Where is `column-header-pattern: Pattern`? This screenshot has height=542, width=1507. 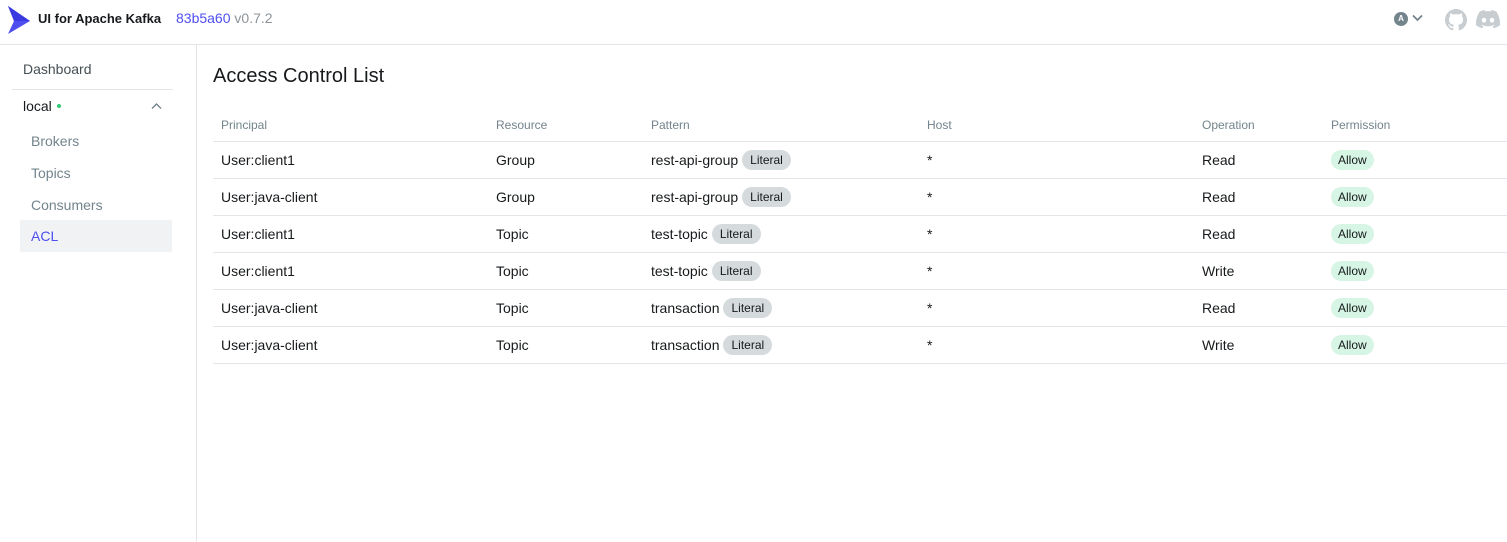 column-header-pattern: Pattern is located at coordinates (670, 125).